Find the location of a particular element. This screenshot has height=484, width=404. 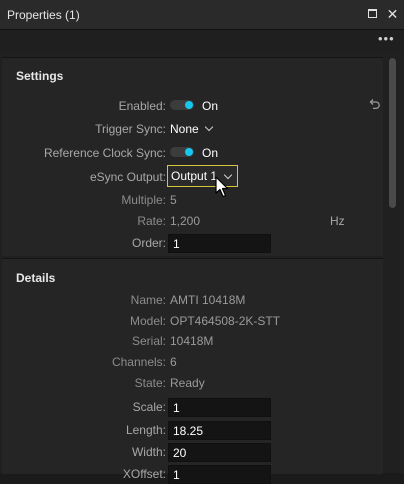

width-row: Width: is located at coordinates (192, 452).